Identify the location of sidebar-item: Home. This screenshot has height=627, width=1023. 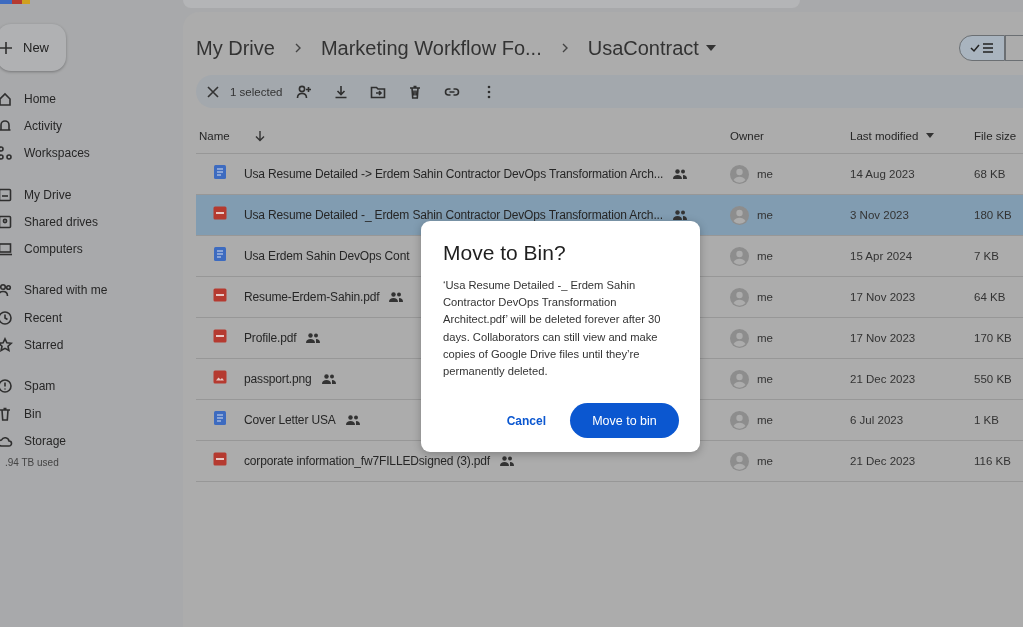
(91, 99).